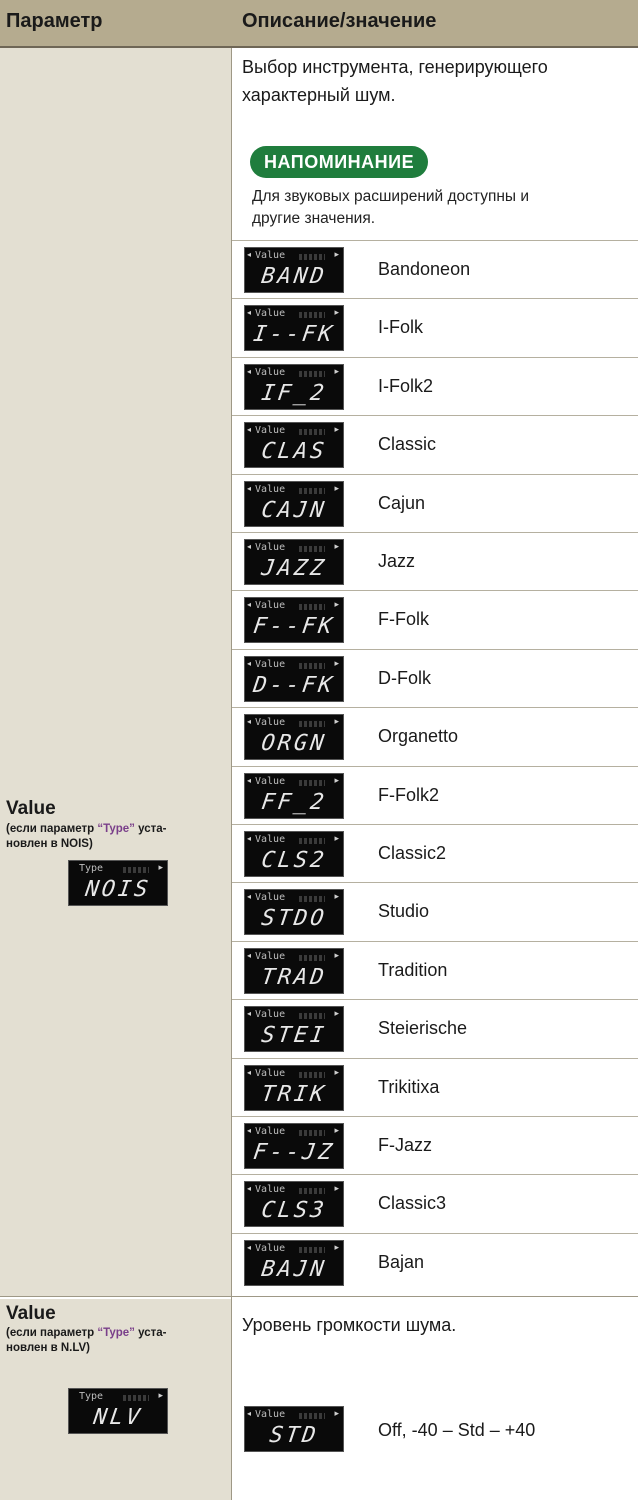 The height and width of the screenshot is (1500, 638). I want to click on row-divider, so click(319, 1296).